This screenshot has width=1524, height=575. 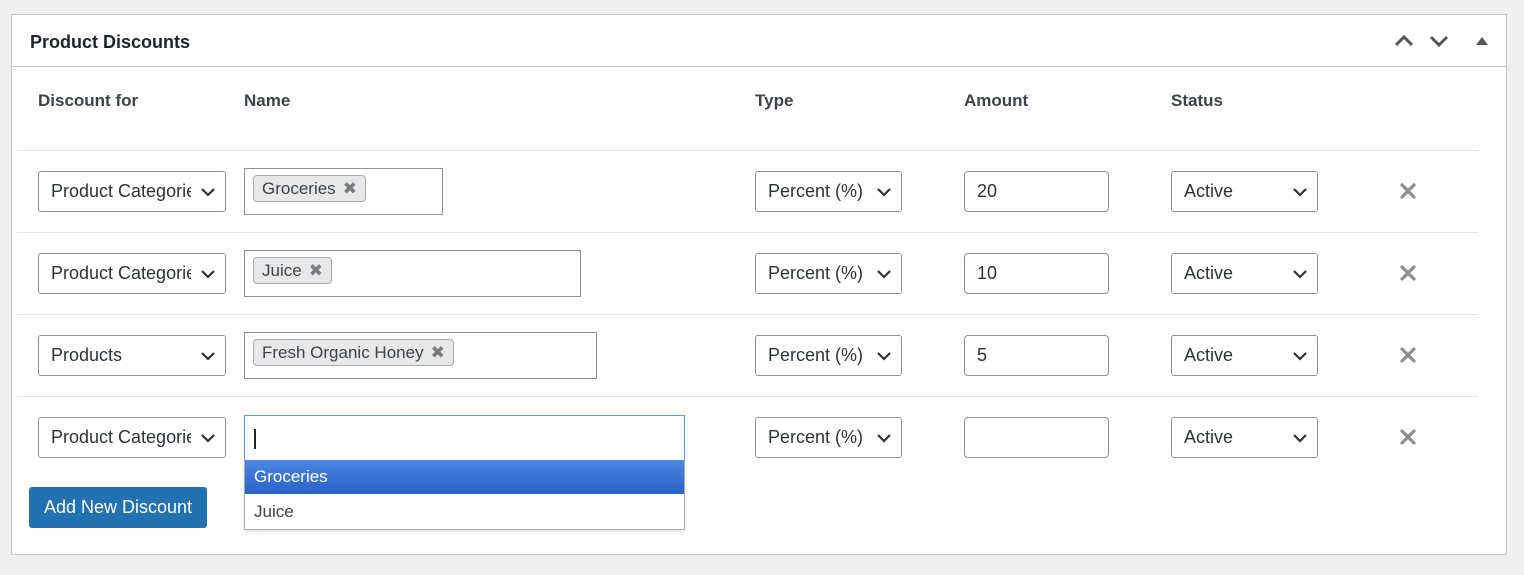 I want to click on amount-input: 10, so click(x=1036, y=273).